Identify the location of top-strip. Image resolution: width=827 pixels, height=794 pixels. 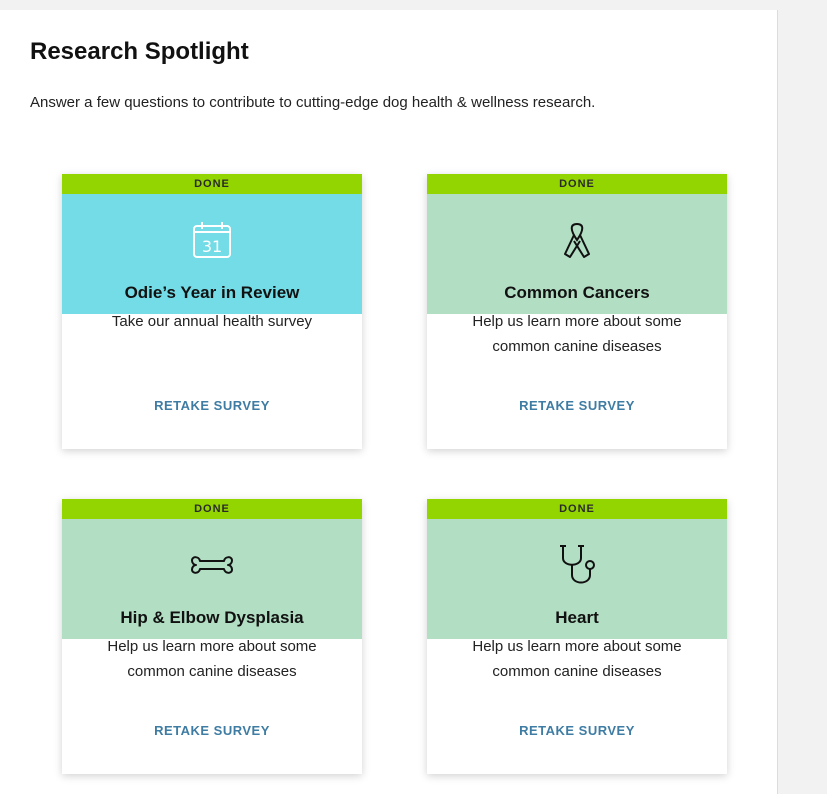
(389, 5).